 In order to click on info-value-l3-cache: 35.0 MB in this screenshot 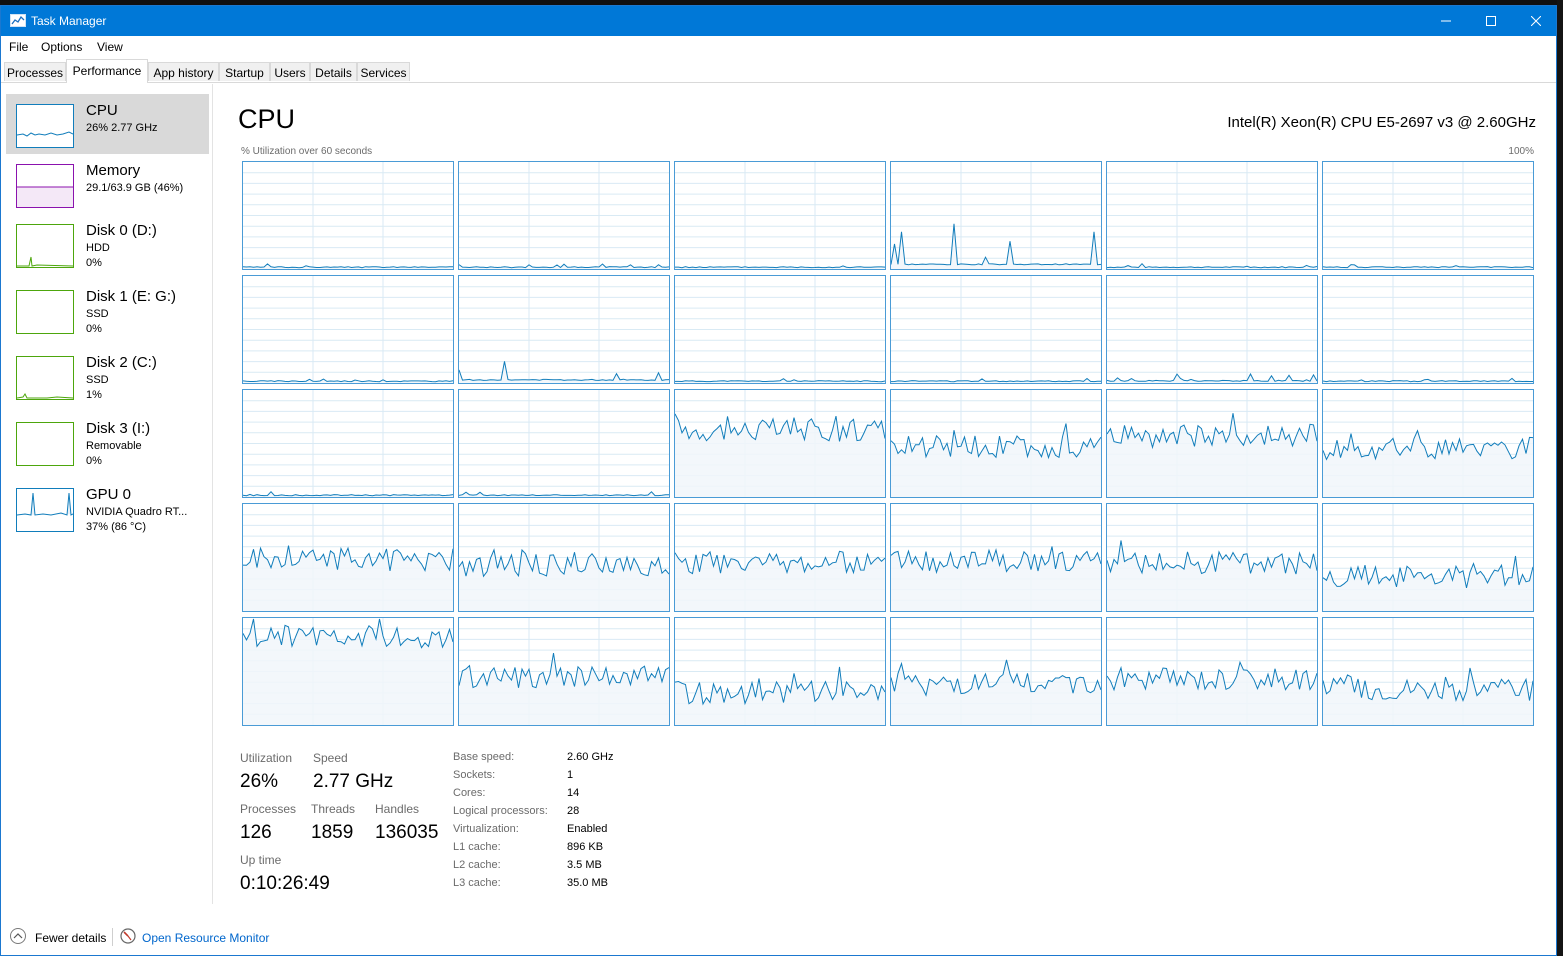, I will do `click(587, 883)`.